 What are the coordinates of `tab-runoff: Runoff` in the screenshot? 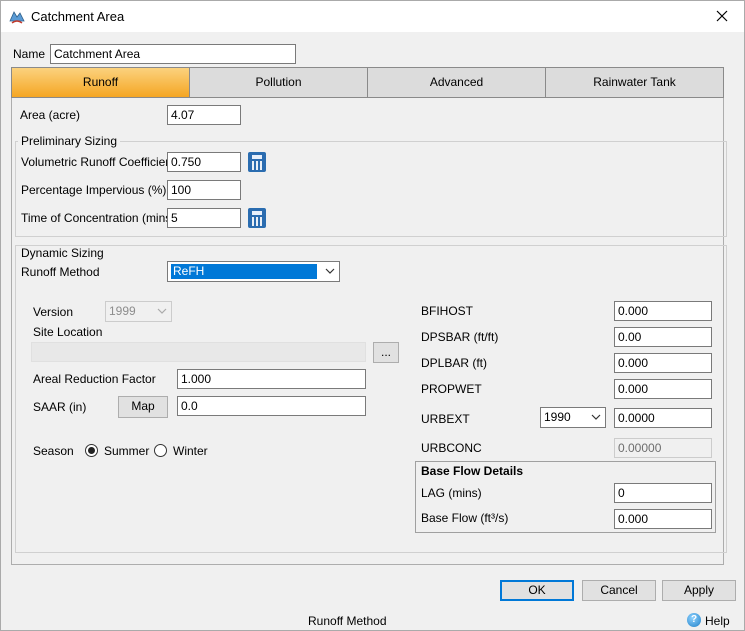 It's located at (101, 82).